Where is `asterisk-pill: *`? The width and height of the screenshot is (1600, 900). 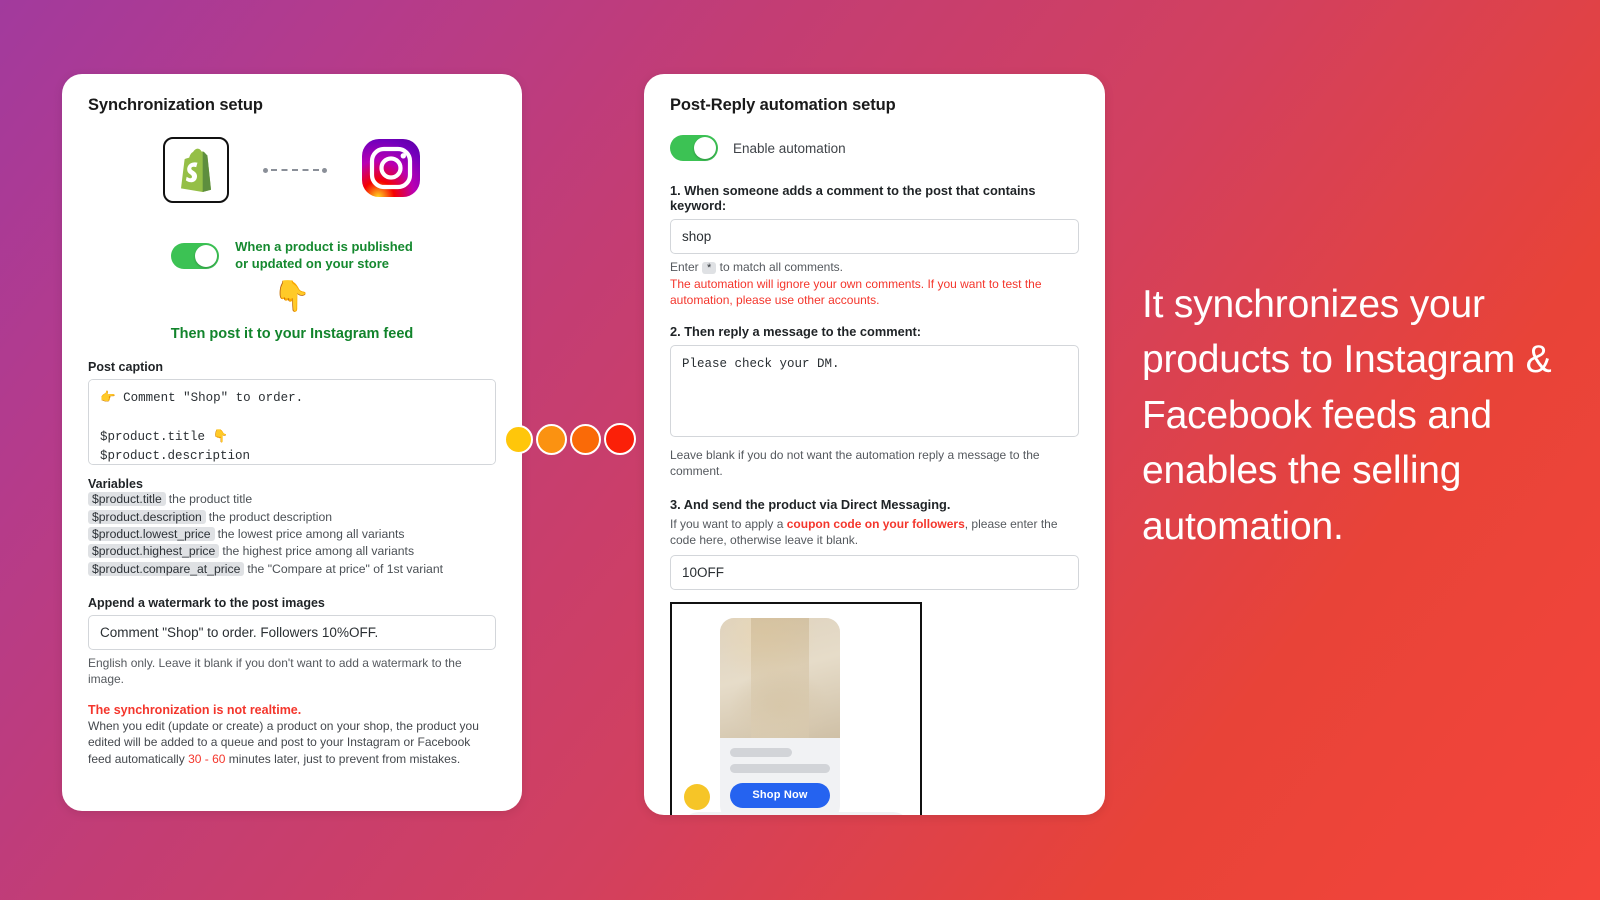 asterisk-pill: * is located at coordinates (709, 268).